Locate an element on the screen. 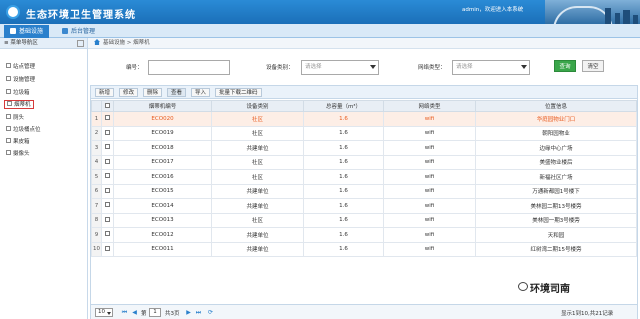  page-number-input: 1 is located at coordinates (155, 312).